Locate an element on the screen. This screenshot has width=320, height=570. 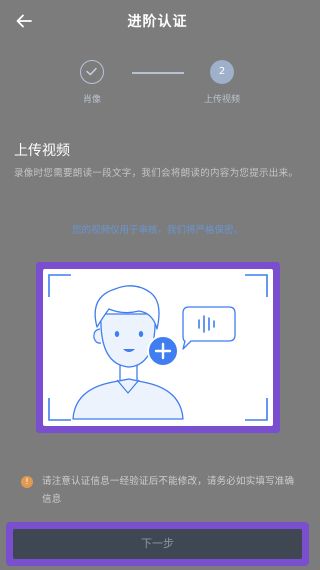
step-label-portrait: 肖像 is located at coordinates (91, 100).